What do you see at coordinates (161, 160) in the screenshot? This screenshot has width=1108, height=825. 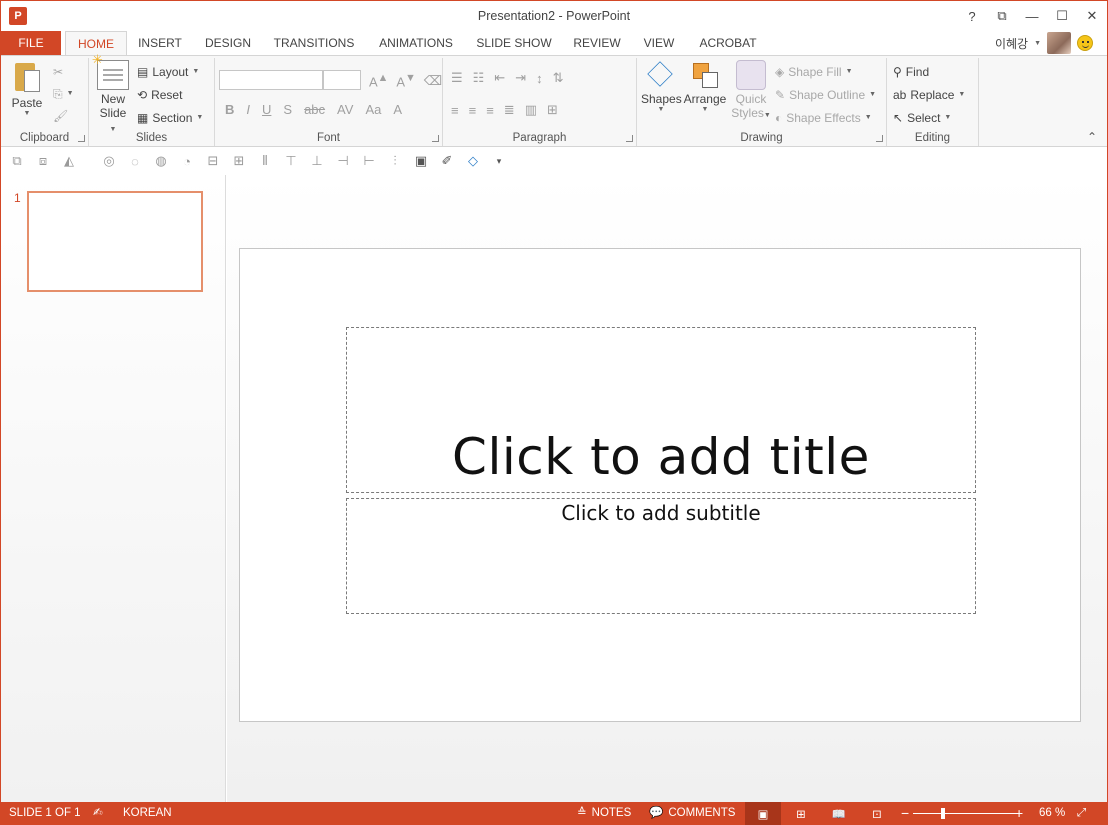 I see `merge-fragment-icon: ◍` at bounding box center [161, 160].